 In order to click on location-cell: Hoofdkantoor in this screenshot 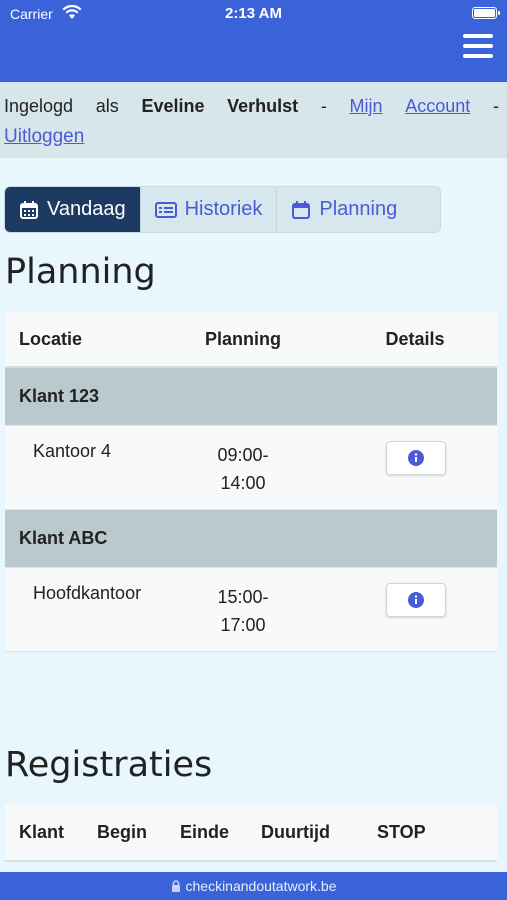, I will do `click(87, 593)`.